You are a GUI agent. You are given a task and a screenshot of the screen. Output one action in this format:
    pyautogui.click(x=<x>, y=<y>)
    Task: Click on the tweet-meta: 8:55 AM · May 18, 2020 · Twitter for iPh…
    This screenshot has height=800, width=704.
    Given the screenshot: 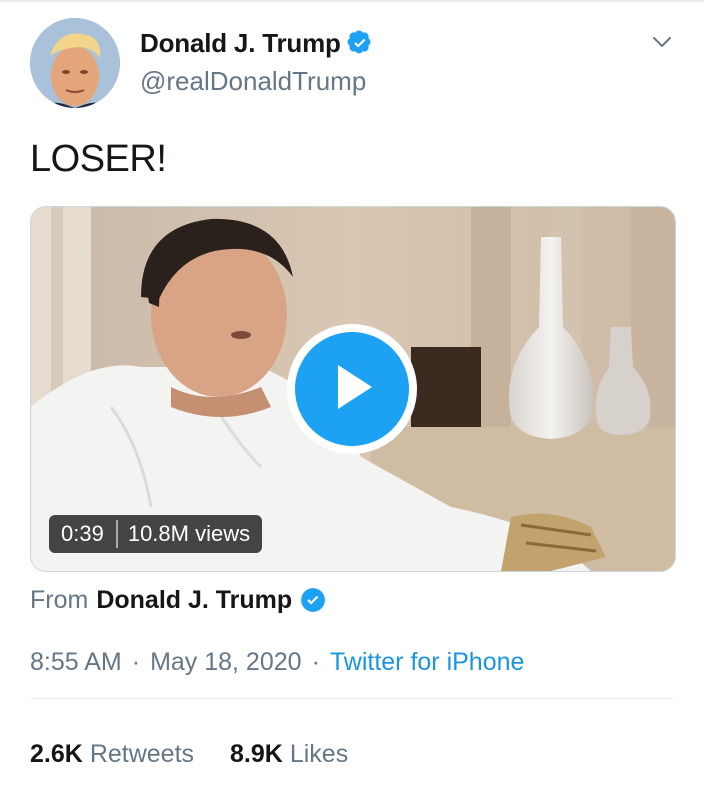 What is the action you would take?
    pyautogui.click(x=277, y=662)
    